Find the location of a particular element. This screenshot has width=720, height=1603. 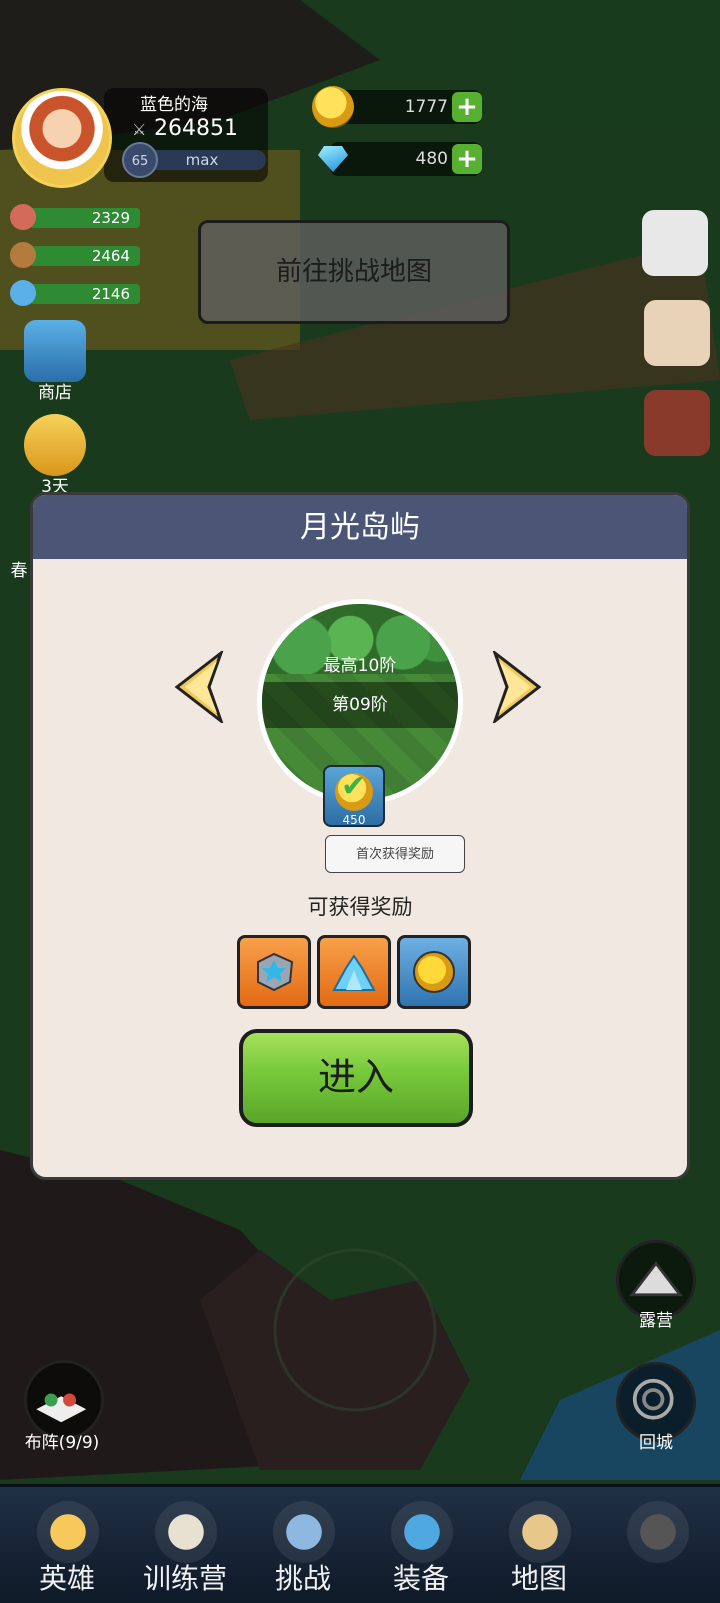

mail-icon is located at coordinates (677, 333).